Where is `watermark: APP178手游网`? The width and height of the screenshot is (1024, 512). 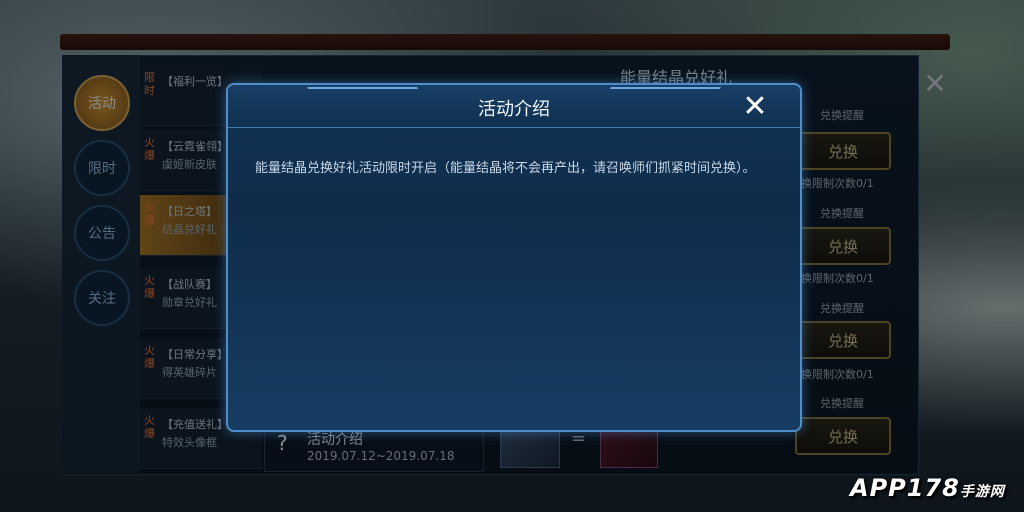 watermark: APP178手游网 is located at coordinates (935, 491).